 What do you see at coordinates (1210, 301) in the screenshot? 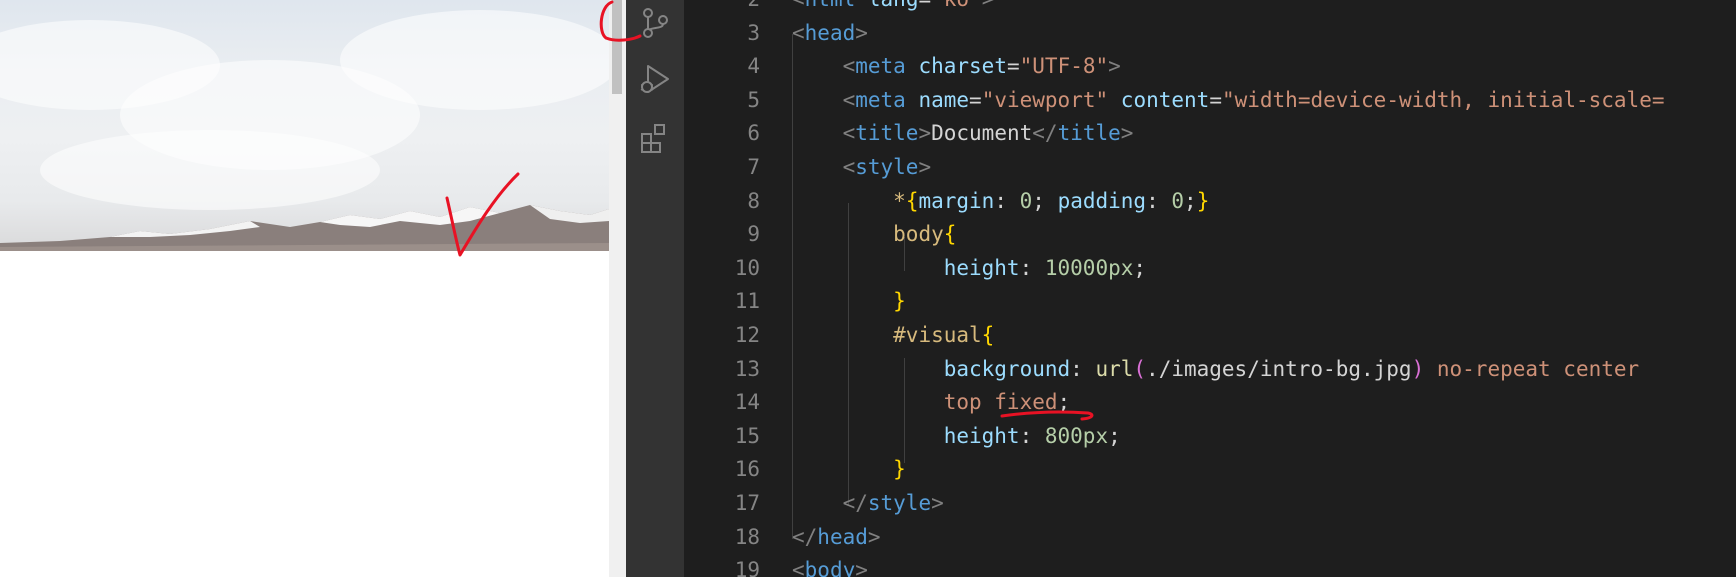
I see `code-line: 11 }` at bounding box center [1210, 301].